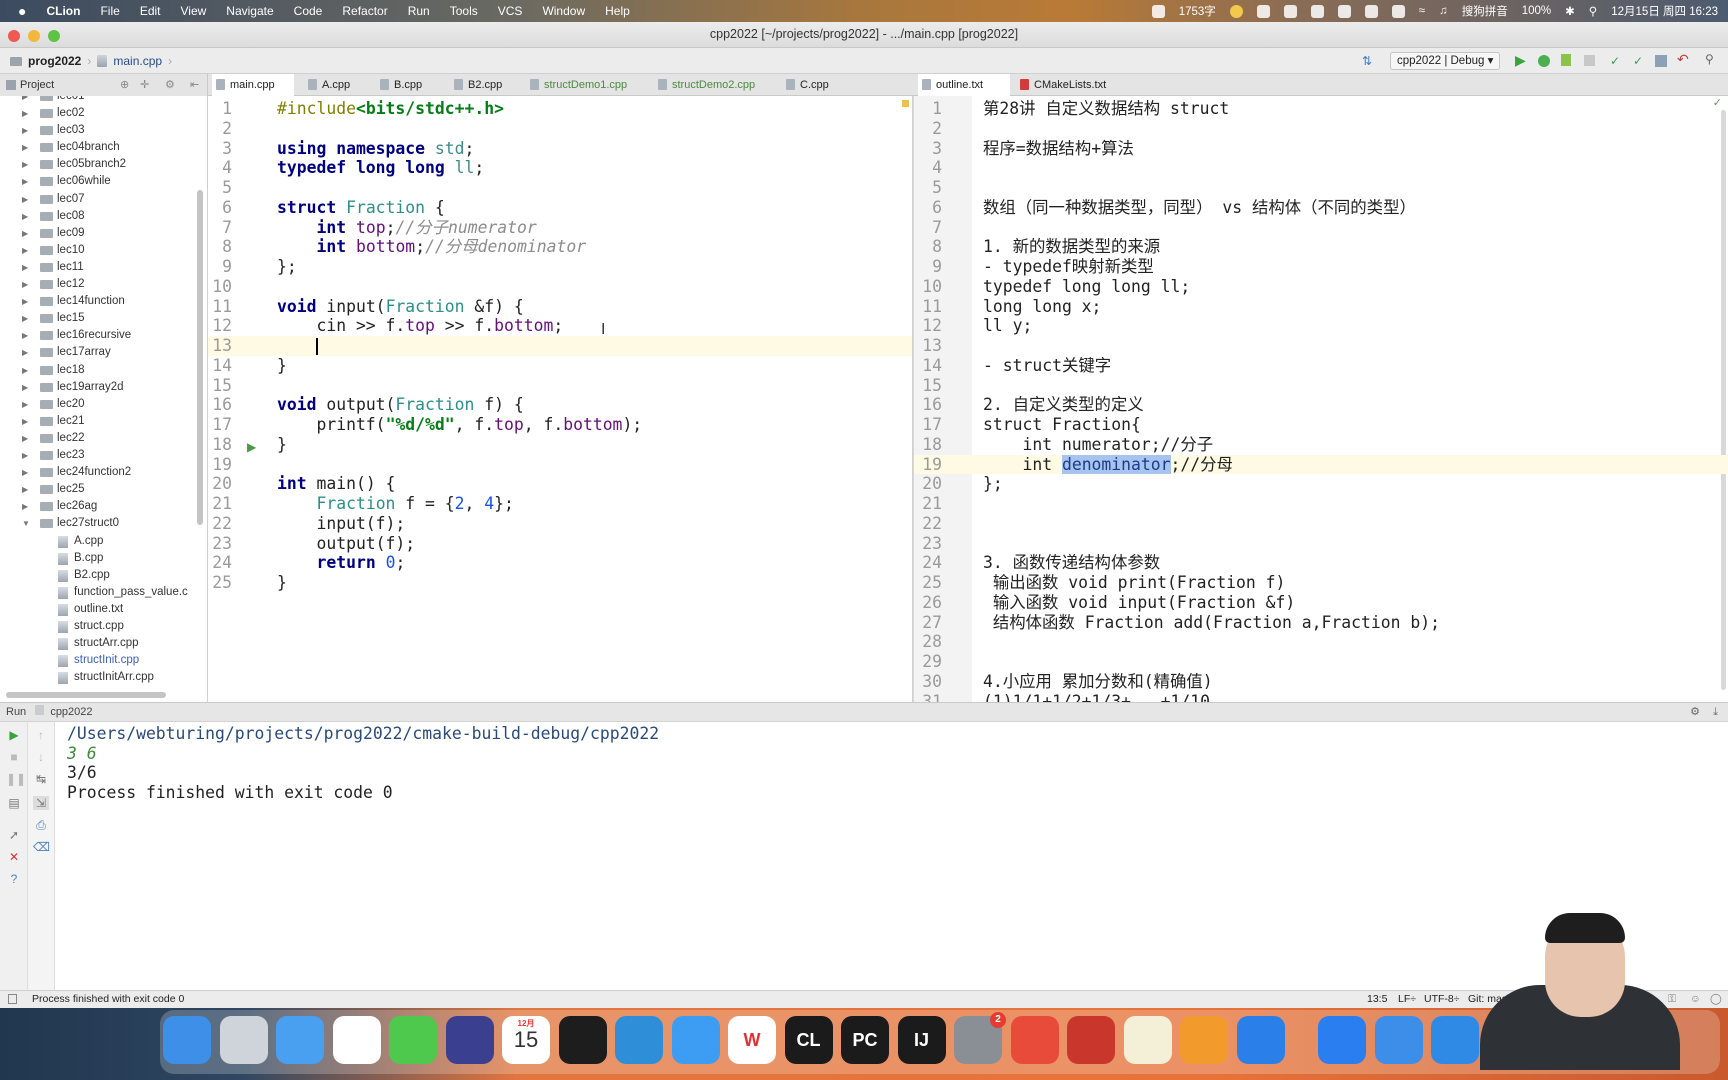  What do you see at coordinates (103, 181) in the screenshot?
I see `tree-folder: ▶ lec06while` at bounding box center [103, 181].